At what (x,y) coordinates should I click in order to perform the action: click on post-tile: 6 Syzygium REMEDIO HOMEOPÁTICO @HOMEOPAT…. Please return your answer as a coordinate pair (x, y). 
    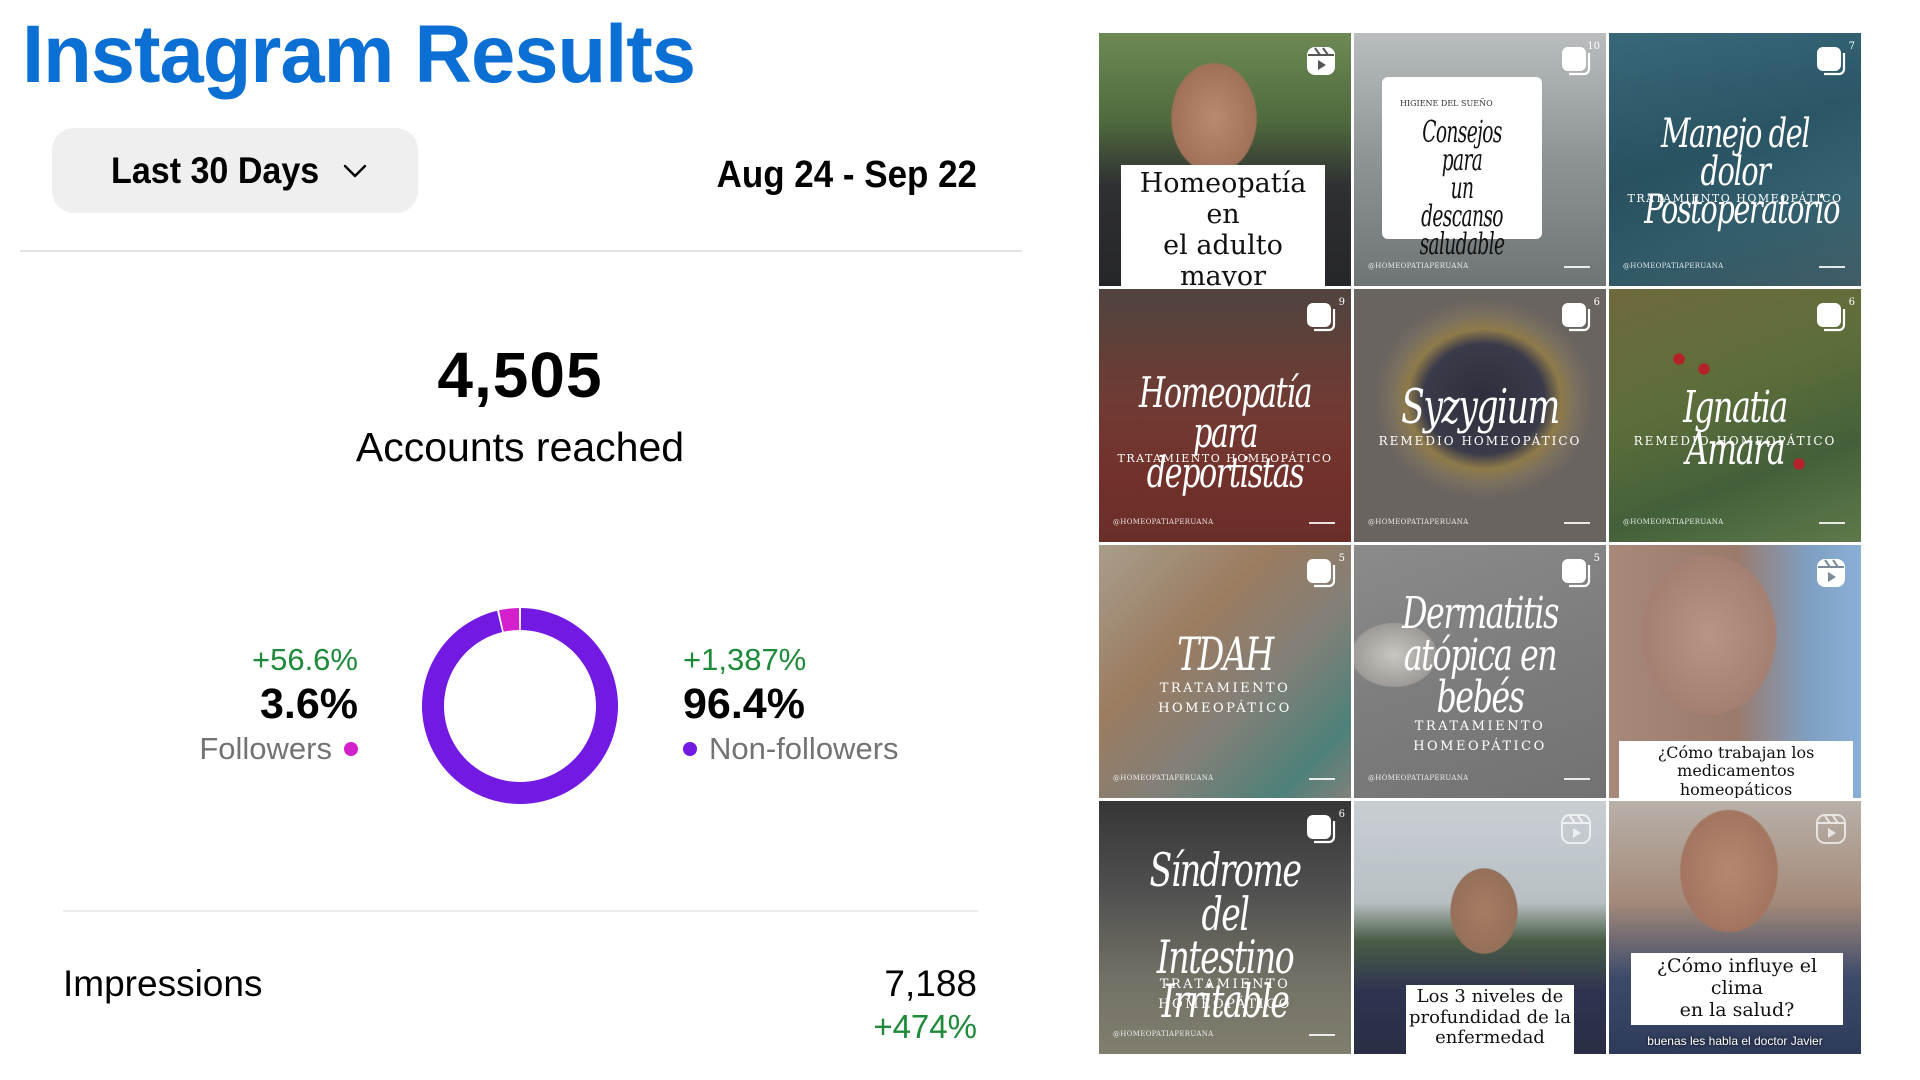
    Looking at the image, I should click on (1480, 415).